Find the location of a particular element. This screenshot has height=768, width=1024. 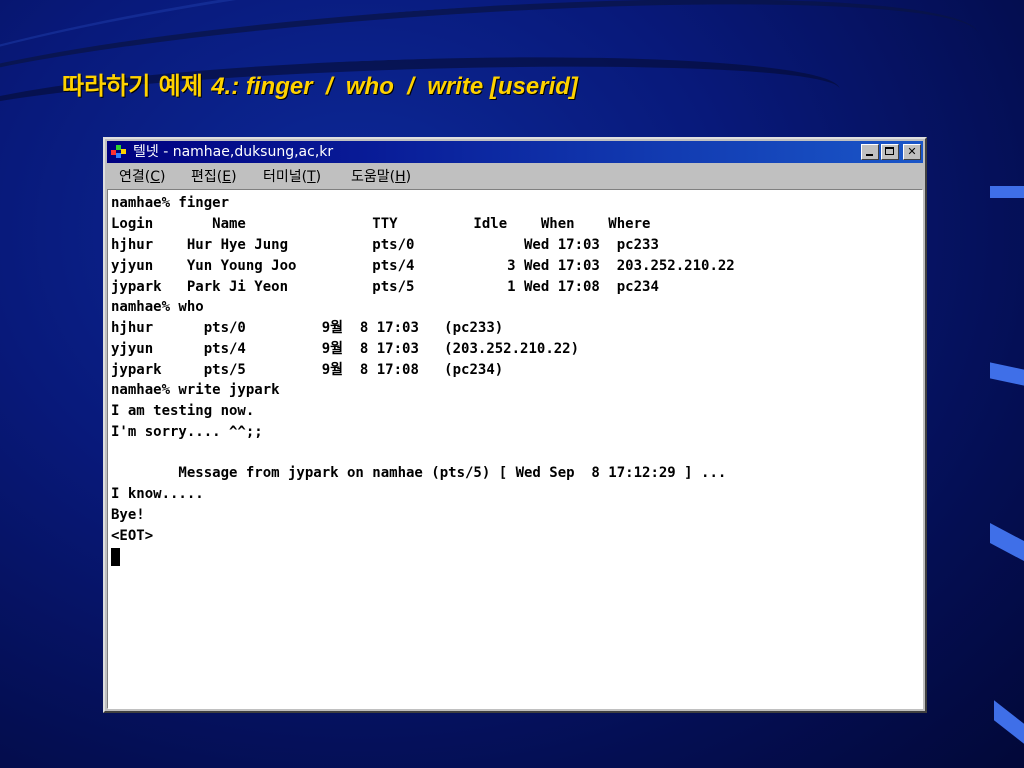

terminal-line: hjhur Hur Hye Jung pts/0 Wed 17:03 pc233 is located at coordinates (385, 245).